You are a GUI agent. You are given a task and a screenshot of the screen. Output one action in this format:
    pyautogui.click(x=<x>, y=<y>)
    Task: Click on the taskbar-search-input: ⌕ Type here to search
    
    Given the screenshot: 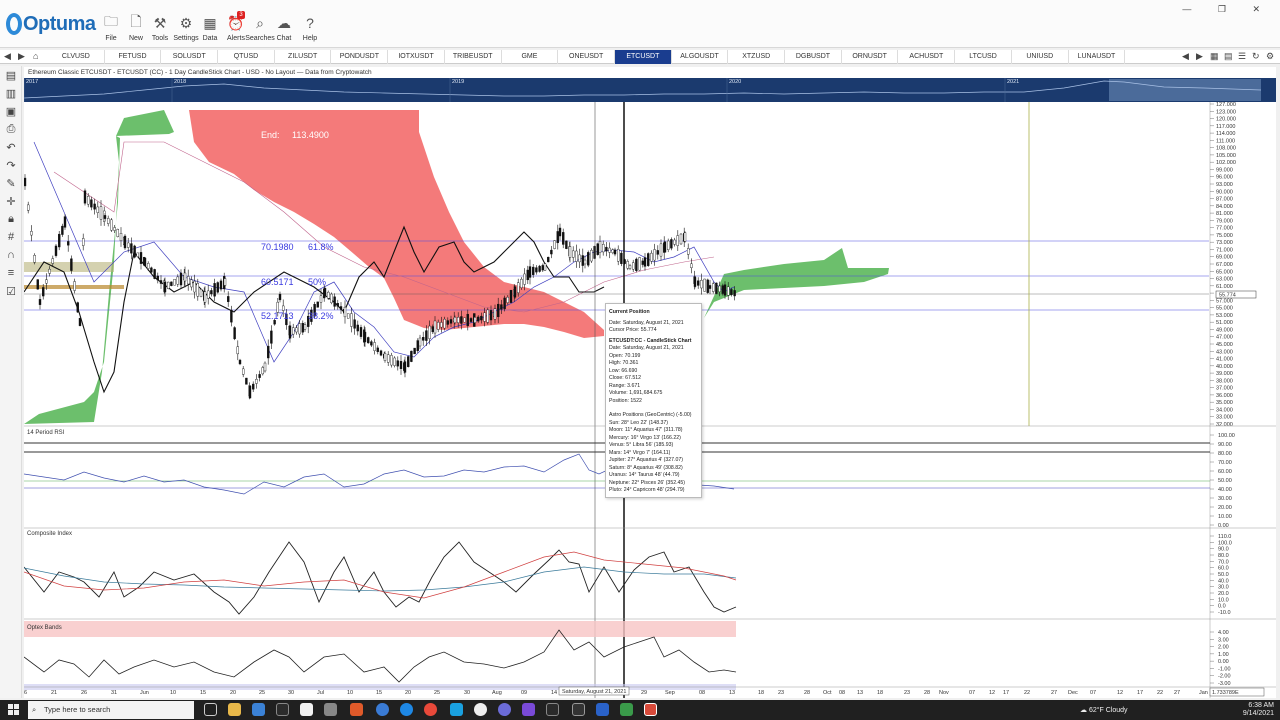 What is the action you would take?
    pyautogui.click(x=111, y=710)
    